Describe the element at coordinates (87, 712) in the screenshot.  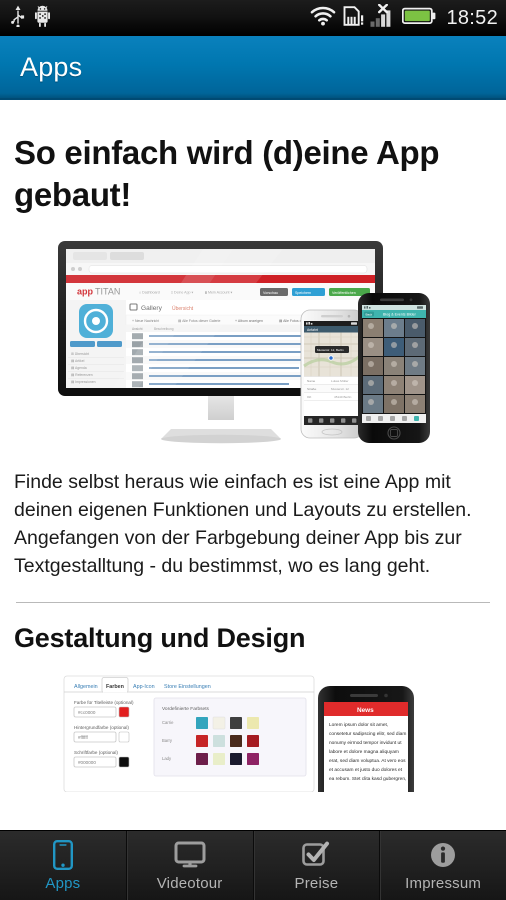
I see `svg-text: #cc0000` at that location.